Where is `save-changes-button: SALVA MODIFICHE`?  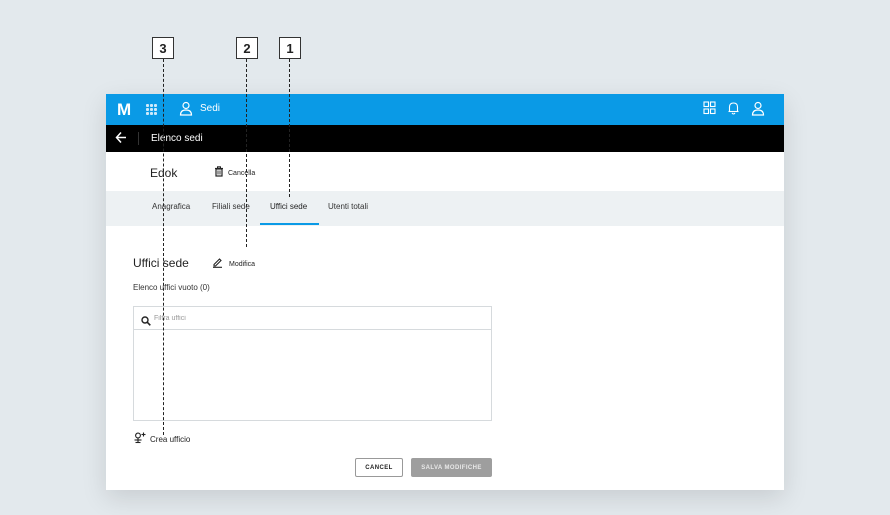
save-changes-button: SALVA MODIFICHE is located at coordinates (451, 467).